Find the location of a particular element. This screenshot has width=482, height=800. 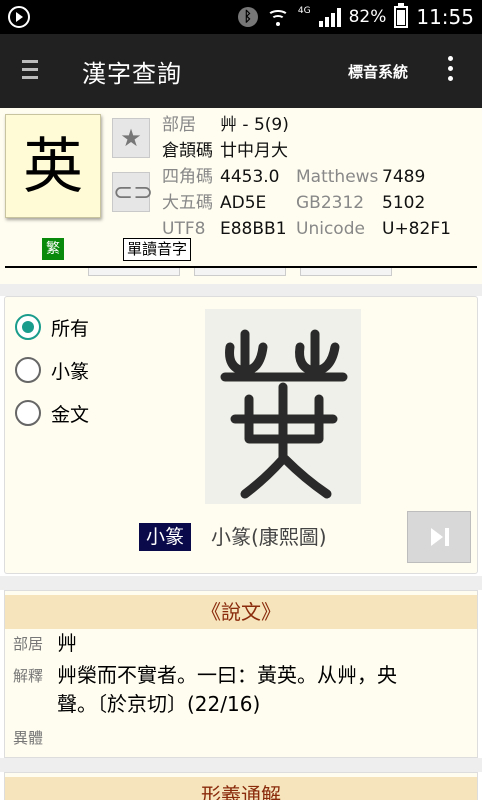

status-bar: ᛒ 4G 82% 11:55 is located at coordinates (241, 17).